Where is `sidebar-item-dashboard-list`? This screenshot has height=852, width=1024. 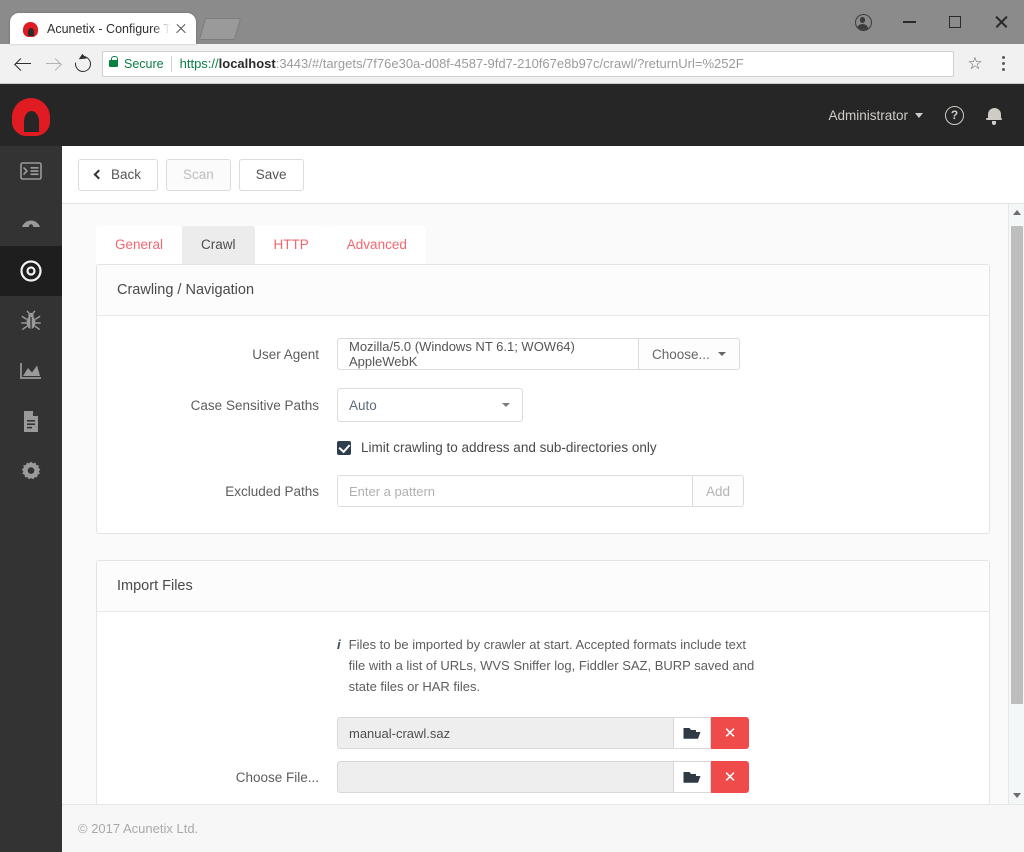 sidebar-item-dashboard-list is located at coordinates (31, 171).